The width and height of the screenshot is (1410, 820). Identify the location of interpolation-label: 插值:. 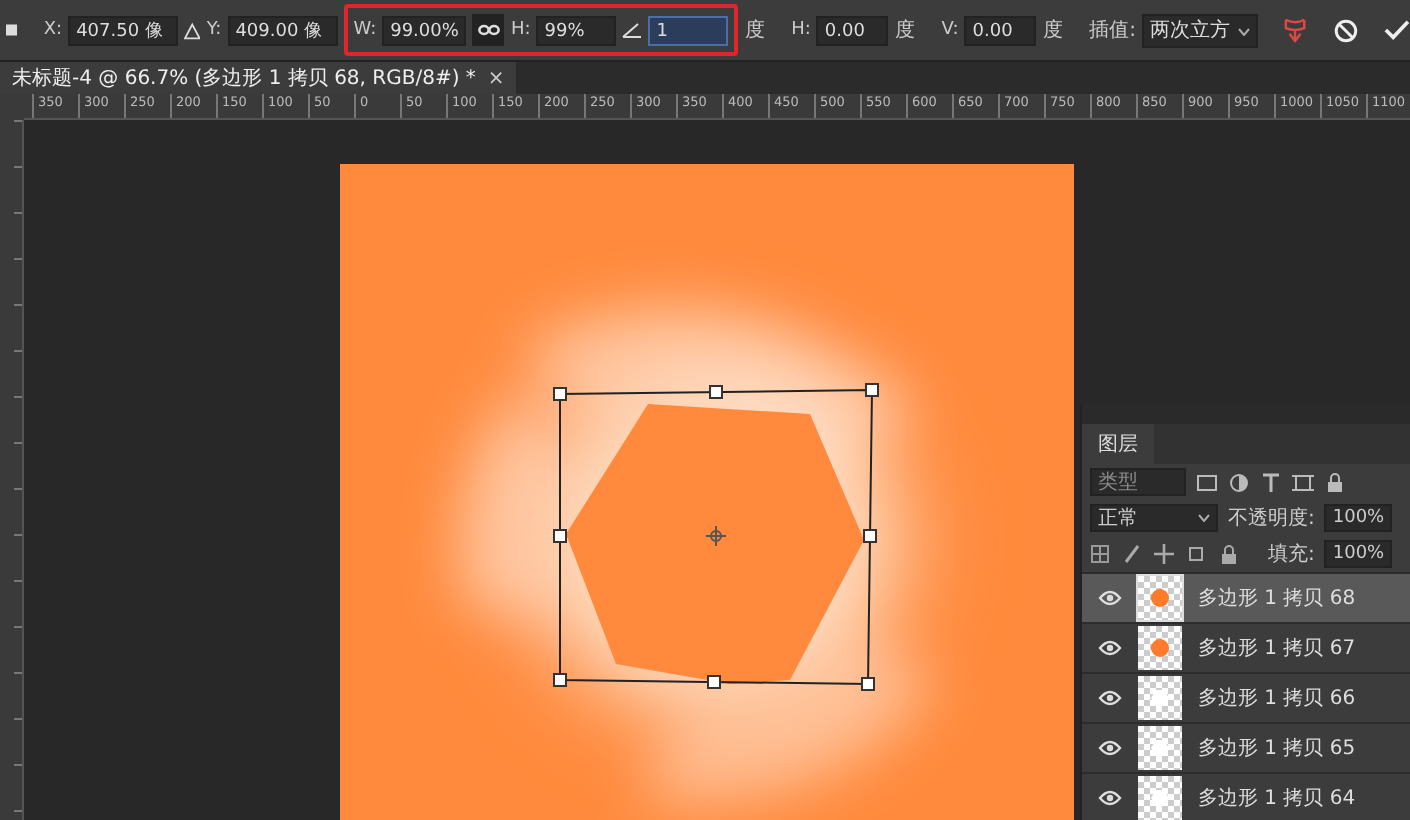
(1112, 31).